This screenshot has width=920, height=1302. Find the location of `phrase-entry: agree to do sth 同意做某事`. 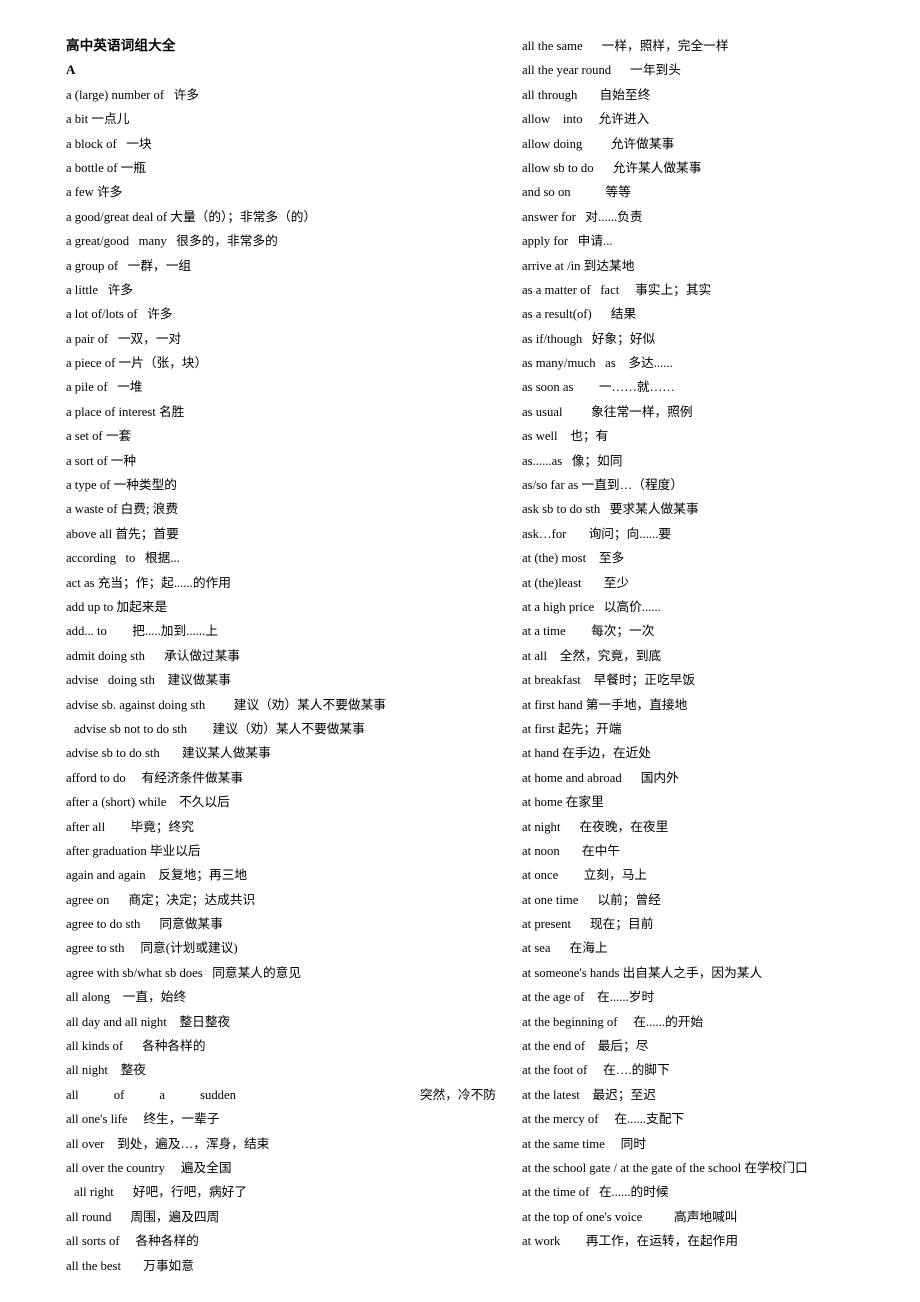

phrase-entry: agree to do sth 同意做某事 is located at coordinates (261, 924).